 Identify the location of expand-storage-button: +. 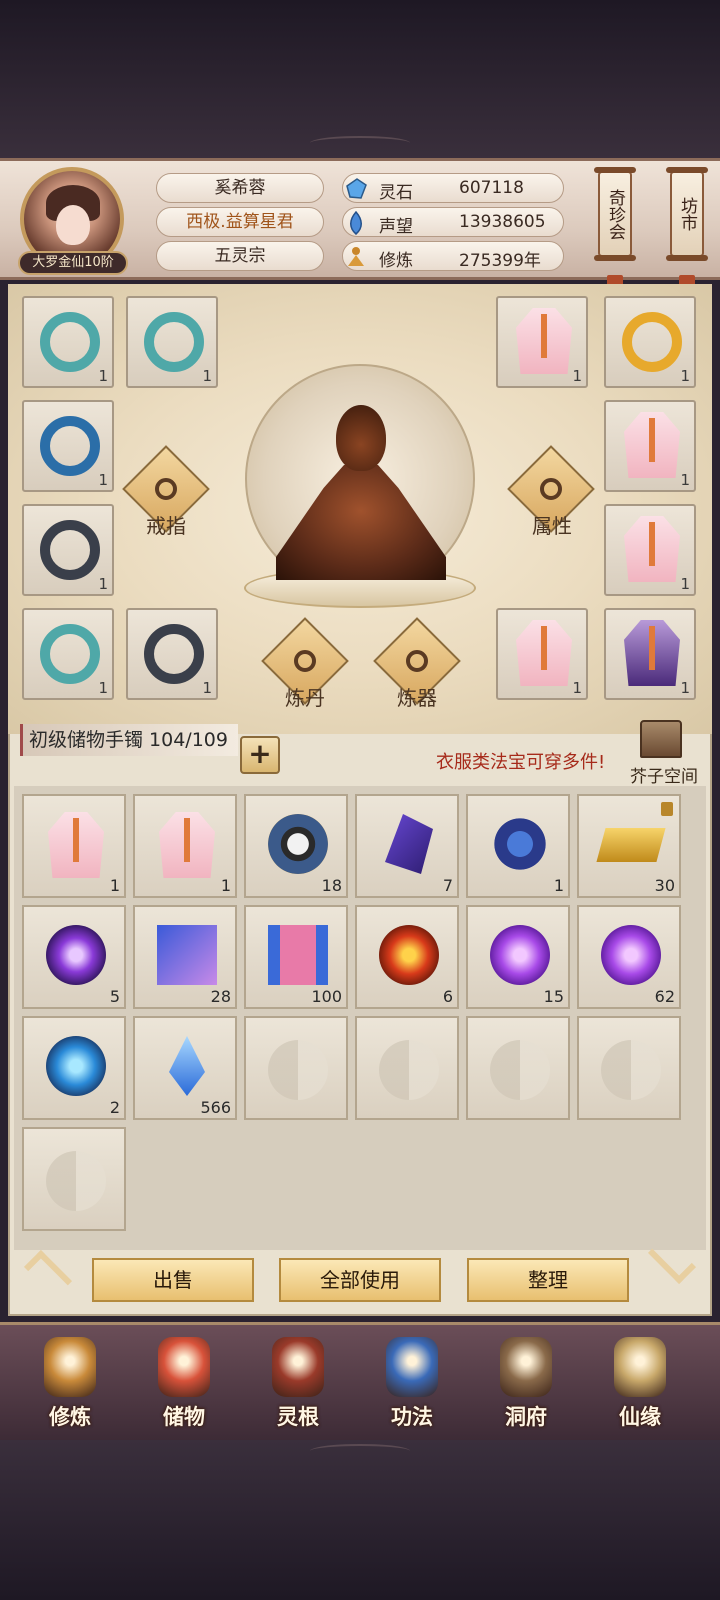
(260, 755).